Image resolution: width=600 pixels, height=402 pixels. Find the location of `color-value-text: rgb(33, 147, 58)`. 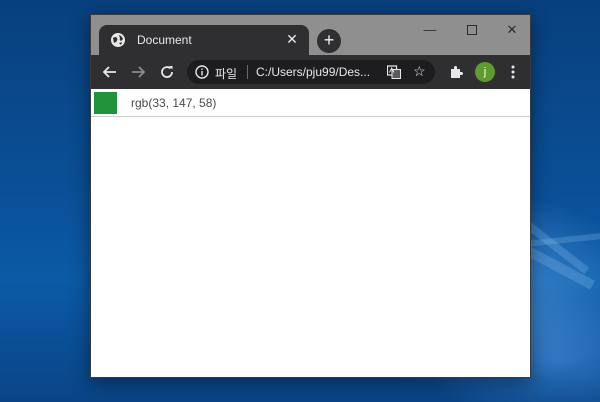

color-value-text: rgb(33, 147, 58) is located at coordinates (174, 103).